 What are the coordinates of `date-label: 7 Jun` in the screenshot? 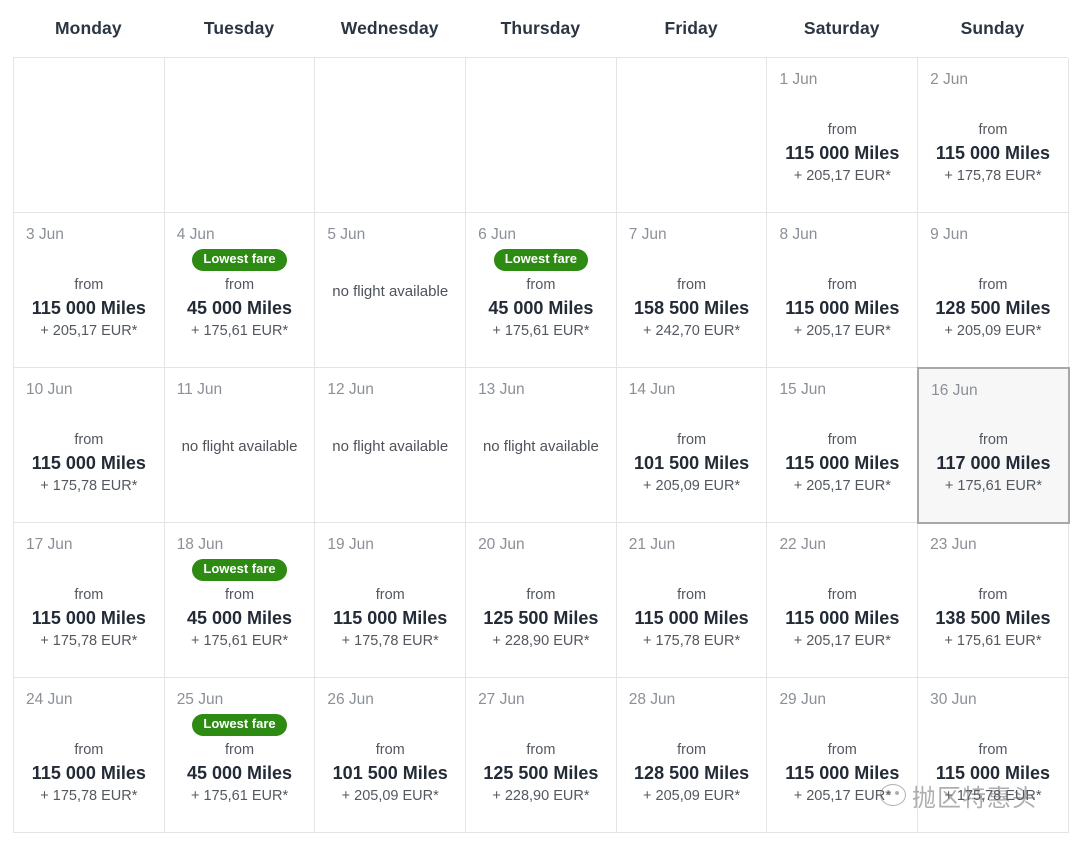 It's located at (647, 234).